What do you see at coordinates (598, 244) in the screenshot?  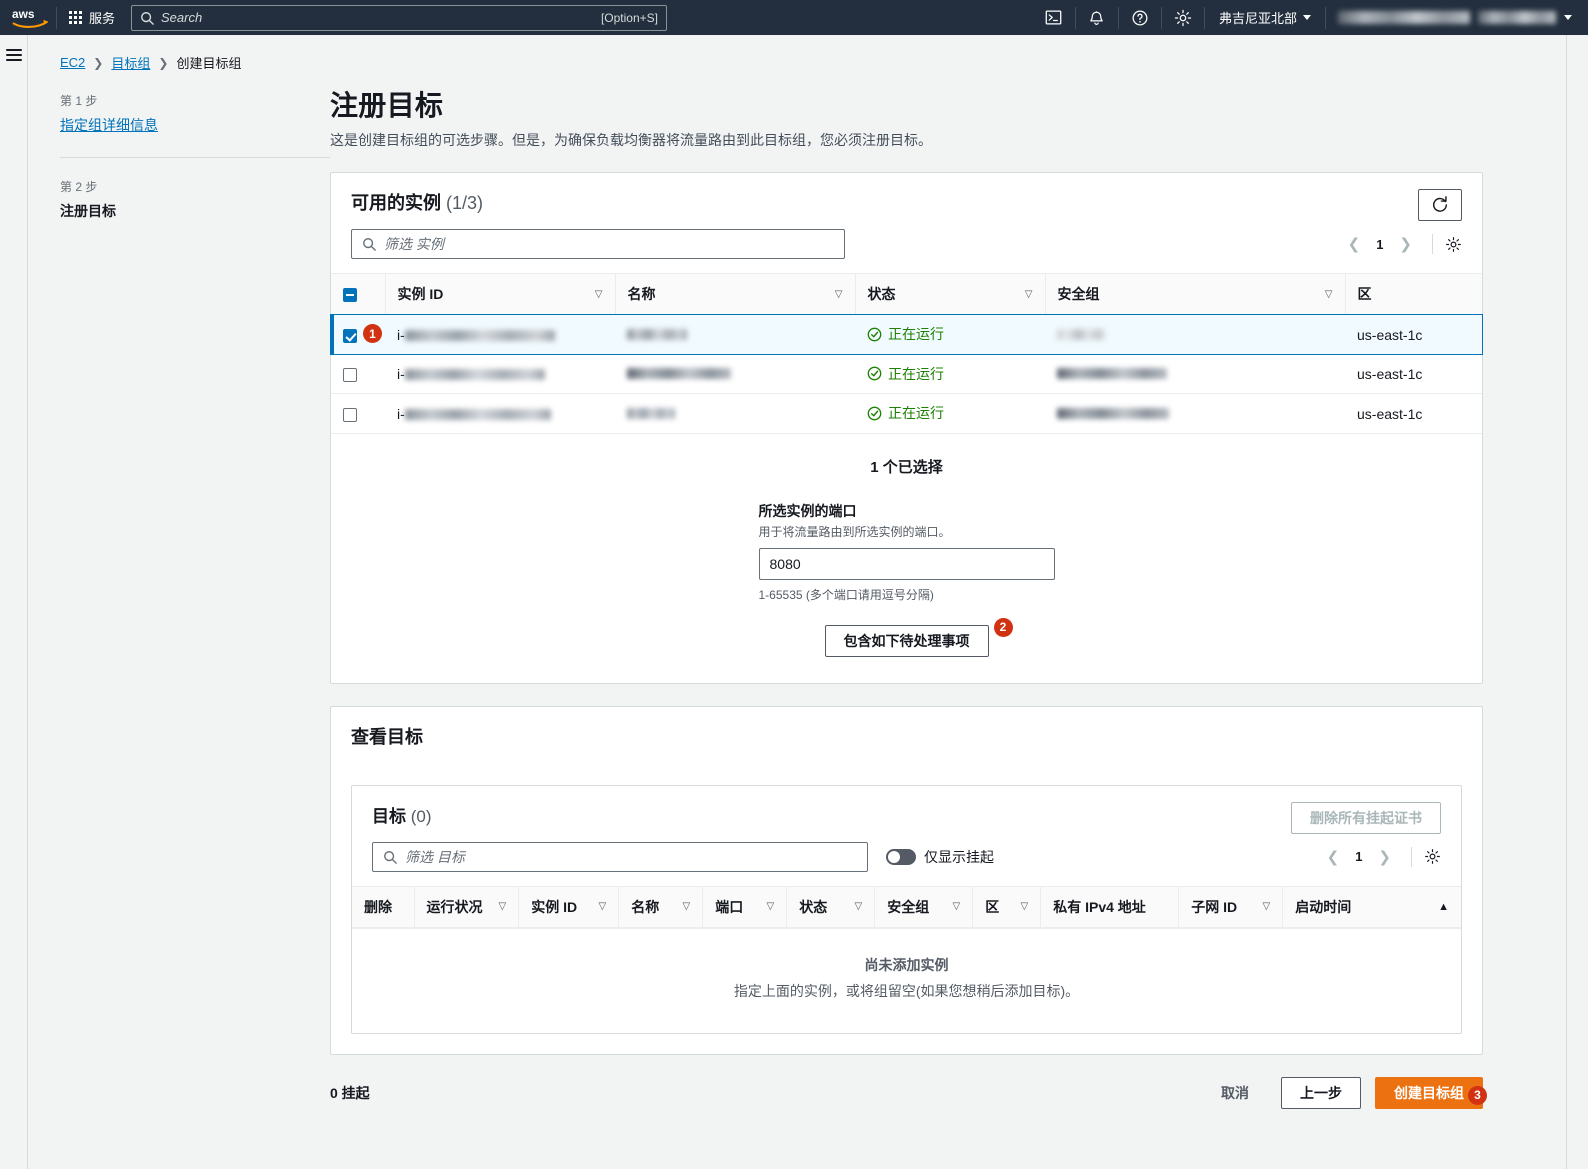 I see `instances-filter-input: 筛选 实例` at bounding box center [598, 244].